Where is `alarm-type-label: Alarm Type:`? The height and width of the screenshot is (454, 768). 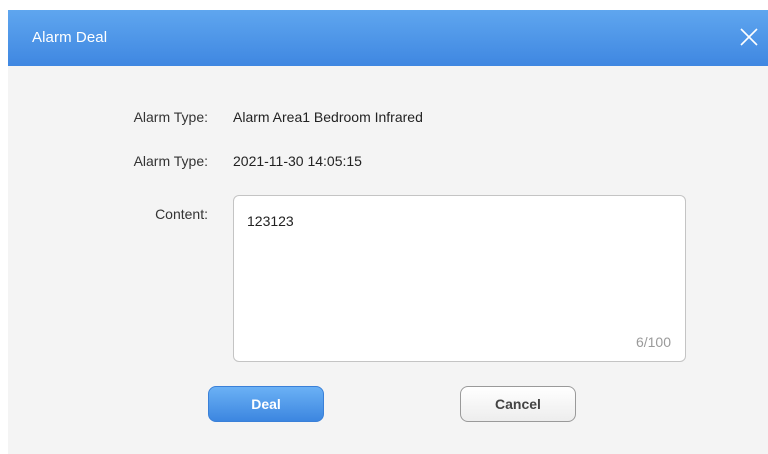
alarm-type-label: Alarm Type: is located at coordinates (170, 117).